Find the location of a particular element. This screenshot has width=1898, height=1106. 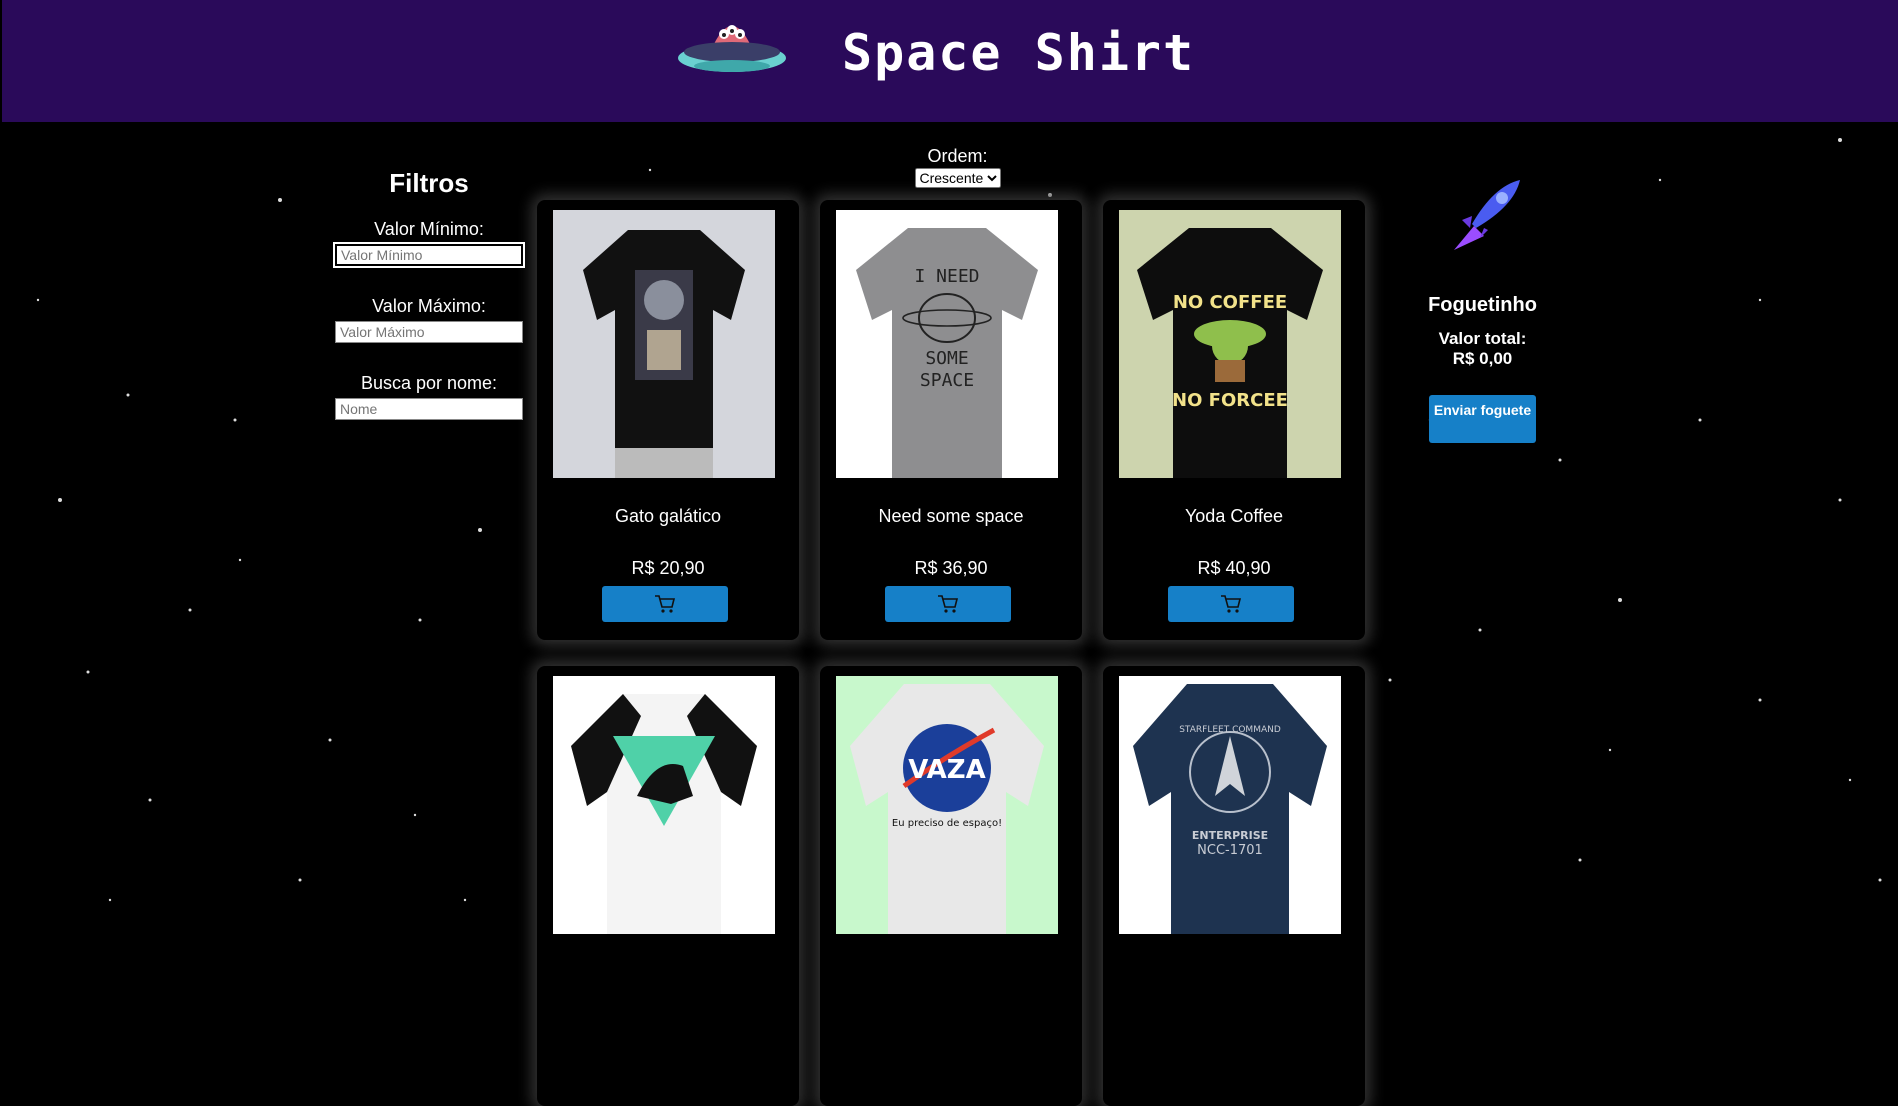

product-price: R$ 36,90 is located at coordinates (951, 568).